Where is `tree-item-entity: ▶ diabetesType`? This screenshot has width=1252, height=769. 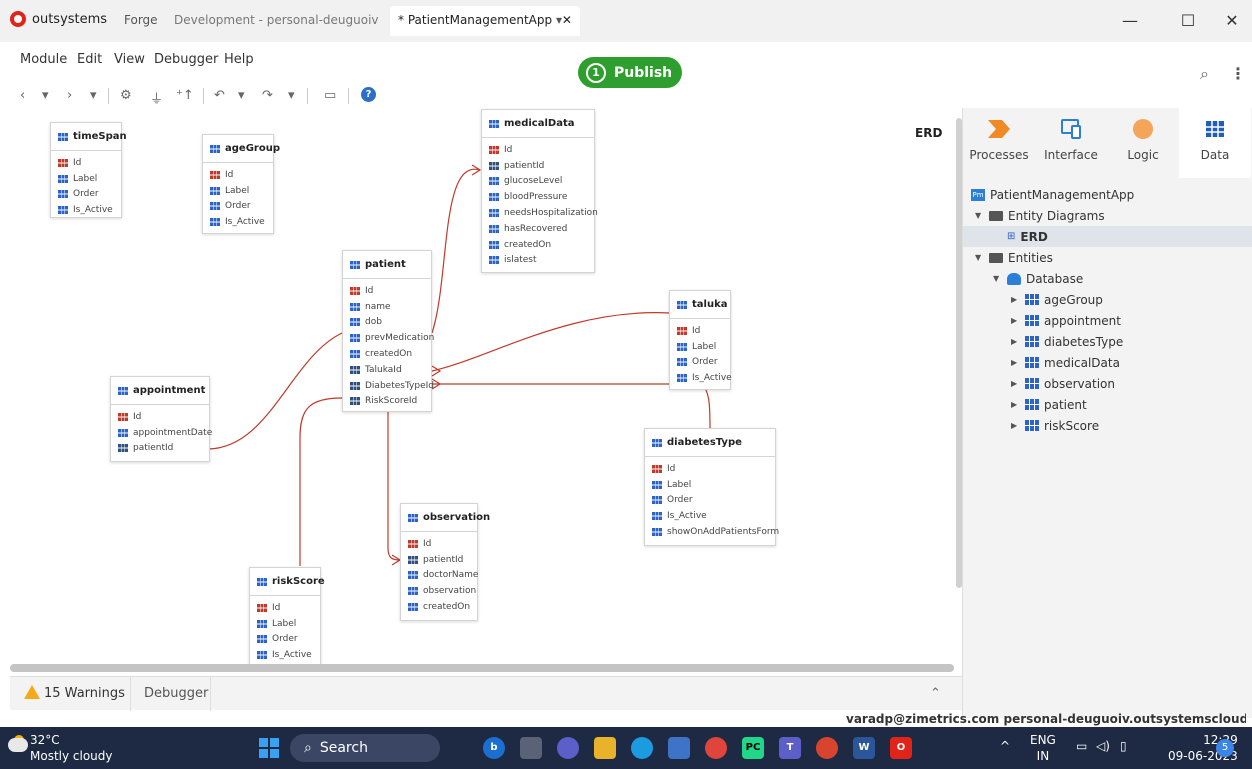
tree-item-entity: ▶ diabetesType is located at coordinates (1067, 341).